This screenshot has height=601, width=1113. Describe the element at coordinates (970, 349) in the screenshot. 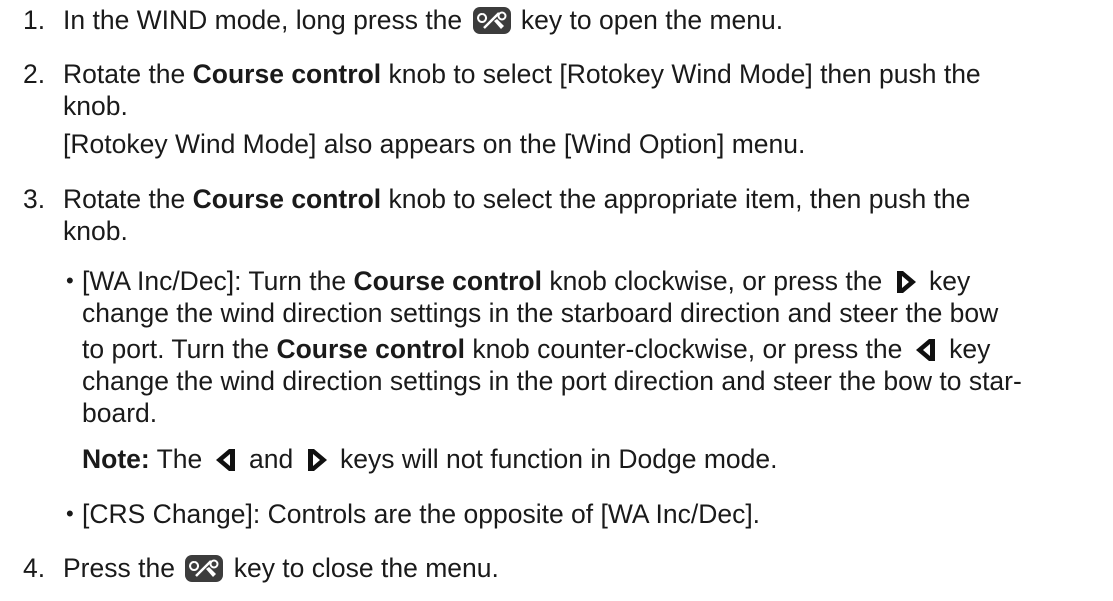

I see `bullet-wa-l3-c: key` at that location.